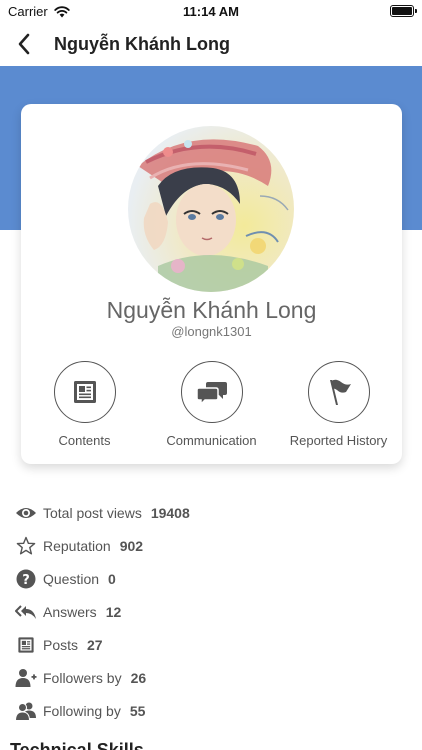 The width and height of the screenshot is (422, 750). Describe the element at coordinates (131, 545) in the screenshot. I see `stat-value: 902` at that location.